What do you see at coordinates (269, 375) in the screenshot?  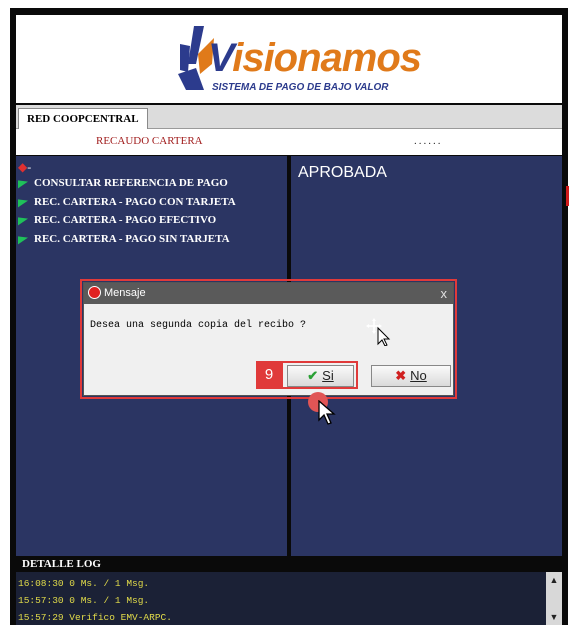 I see `step-badge: 9` at bounding box center [269, 375].